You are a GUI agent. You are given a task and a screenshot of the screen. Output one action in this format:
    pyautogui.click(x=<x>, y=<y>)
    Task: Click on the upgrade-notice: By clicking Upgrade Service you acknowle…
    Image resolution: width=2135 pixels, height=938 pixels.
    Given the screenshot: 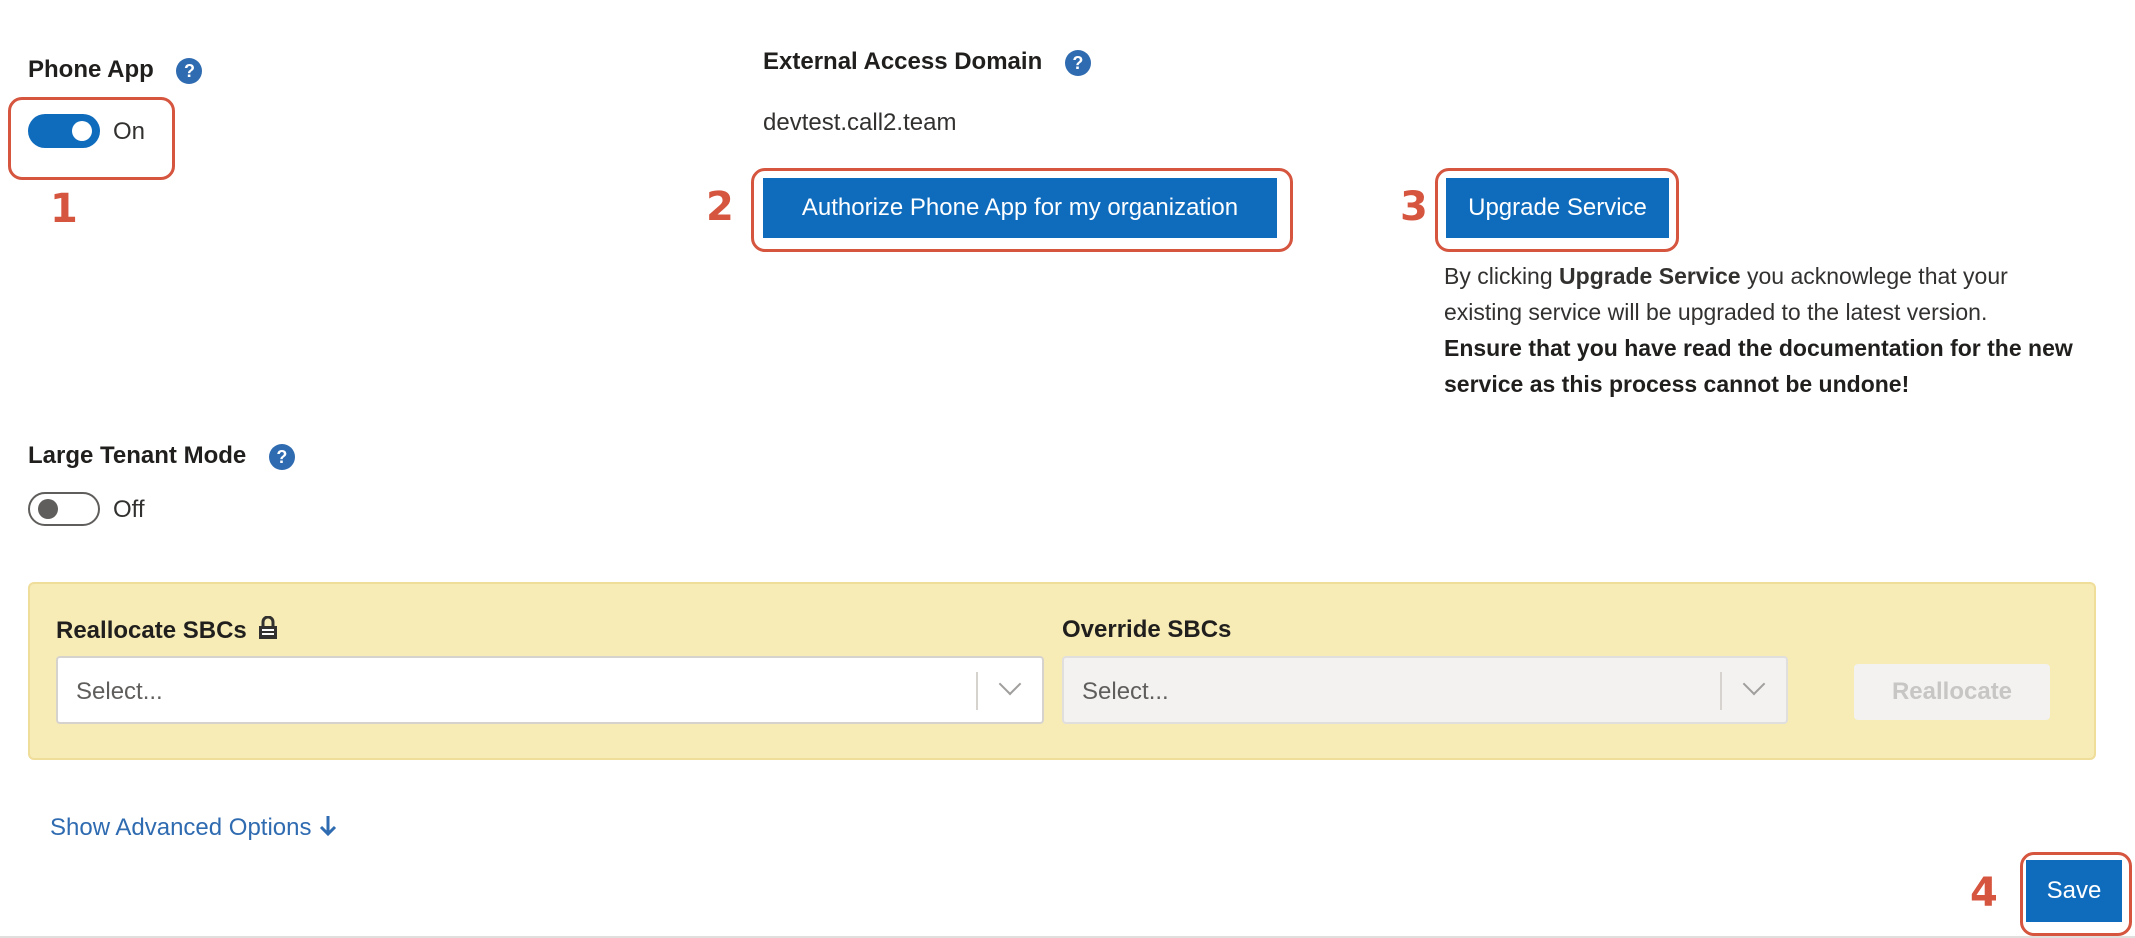 What is the action you would take?
    pyautogui.click(x=1764, y=330)
    